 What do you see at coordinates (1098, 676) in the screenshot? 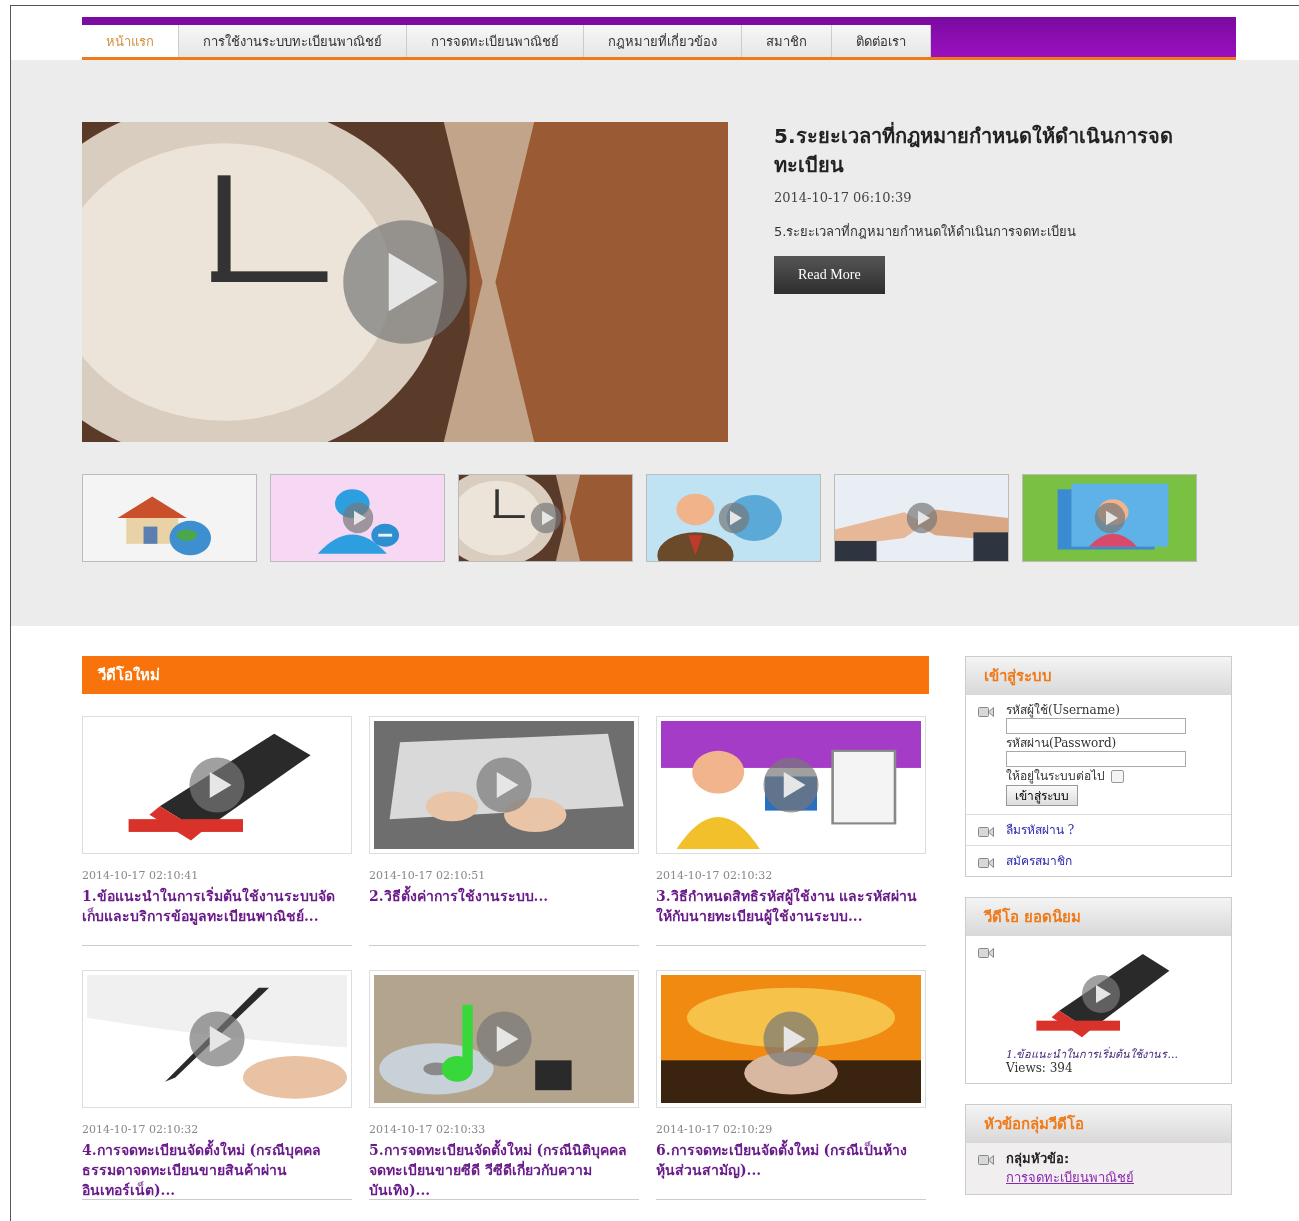
I see `panel-heading: เข้าสู่ระบบ` at bounding box center [1098, 676].